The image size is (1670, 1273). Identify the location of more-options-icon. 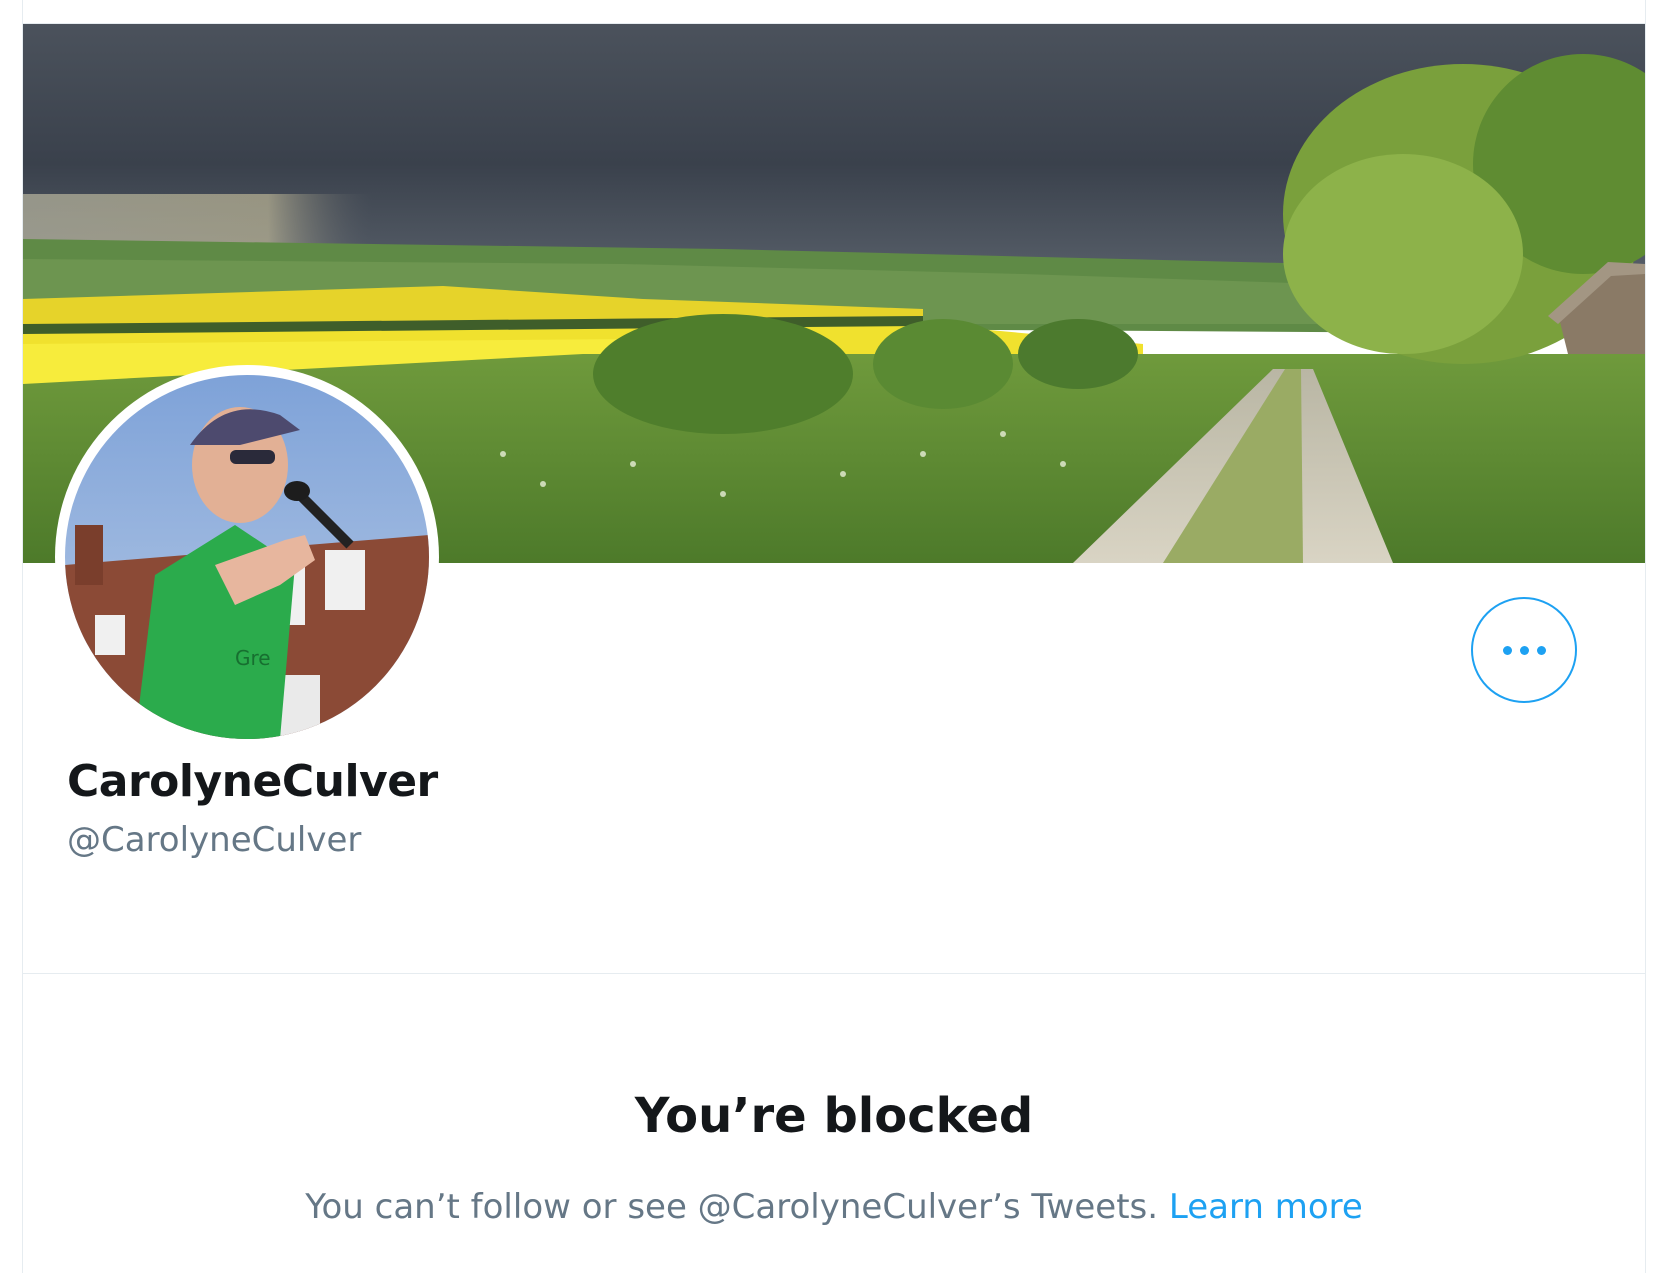
(1507, 650).